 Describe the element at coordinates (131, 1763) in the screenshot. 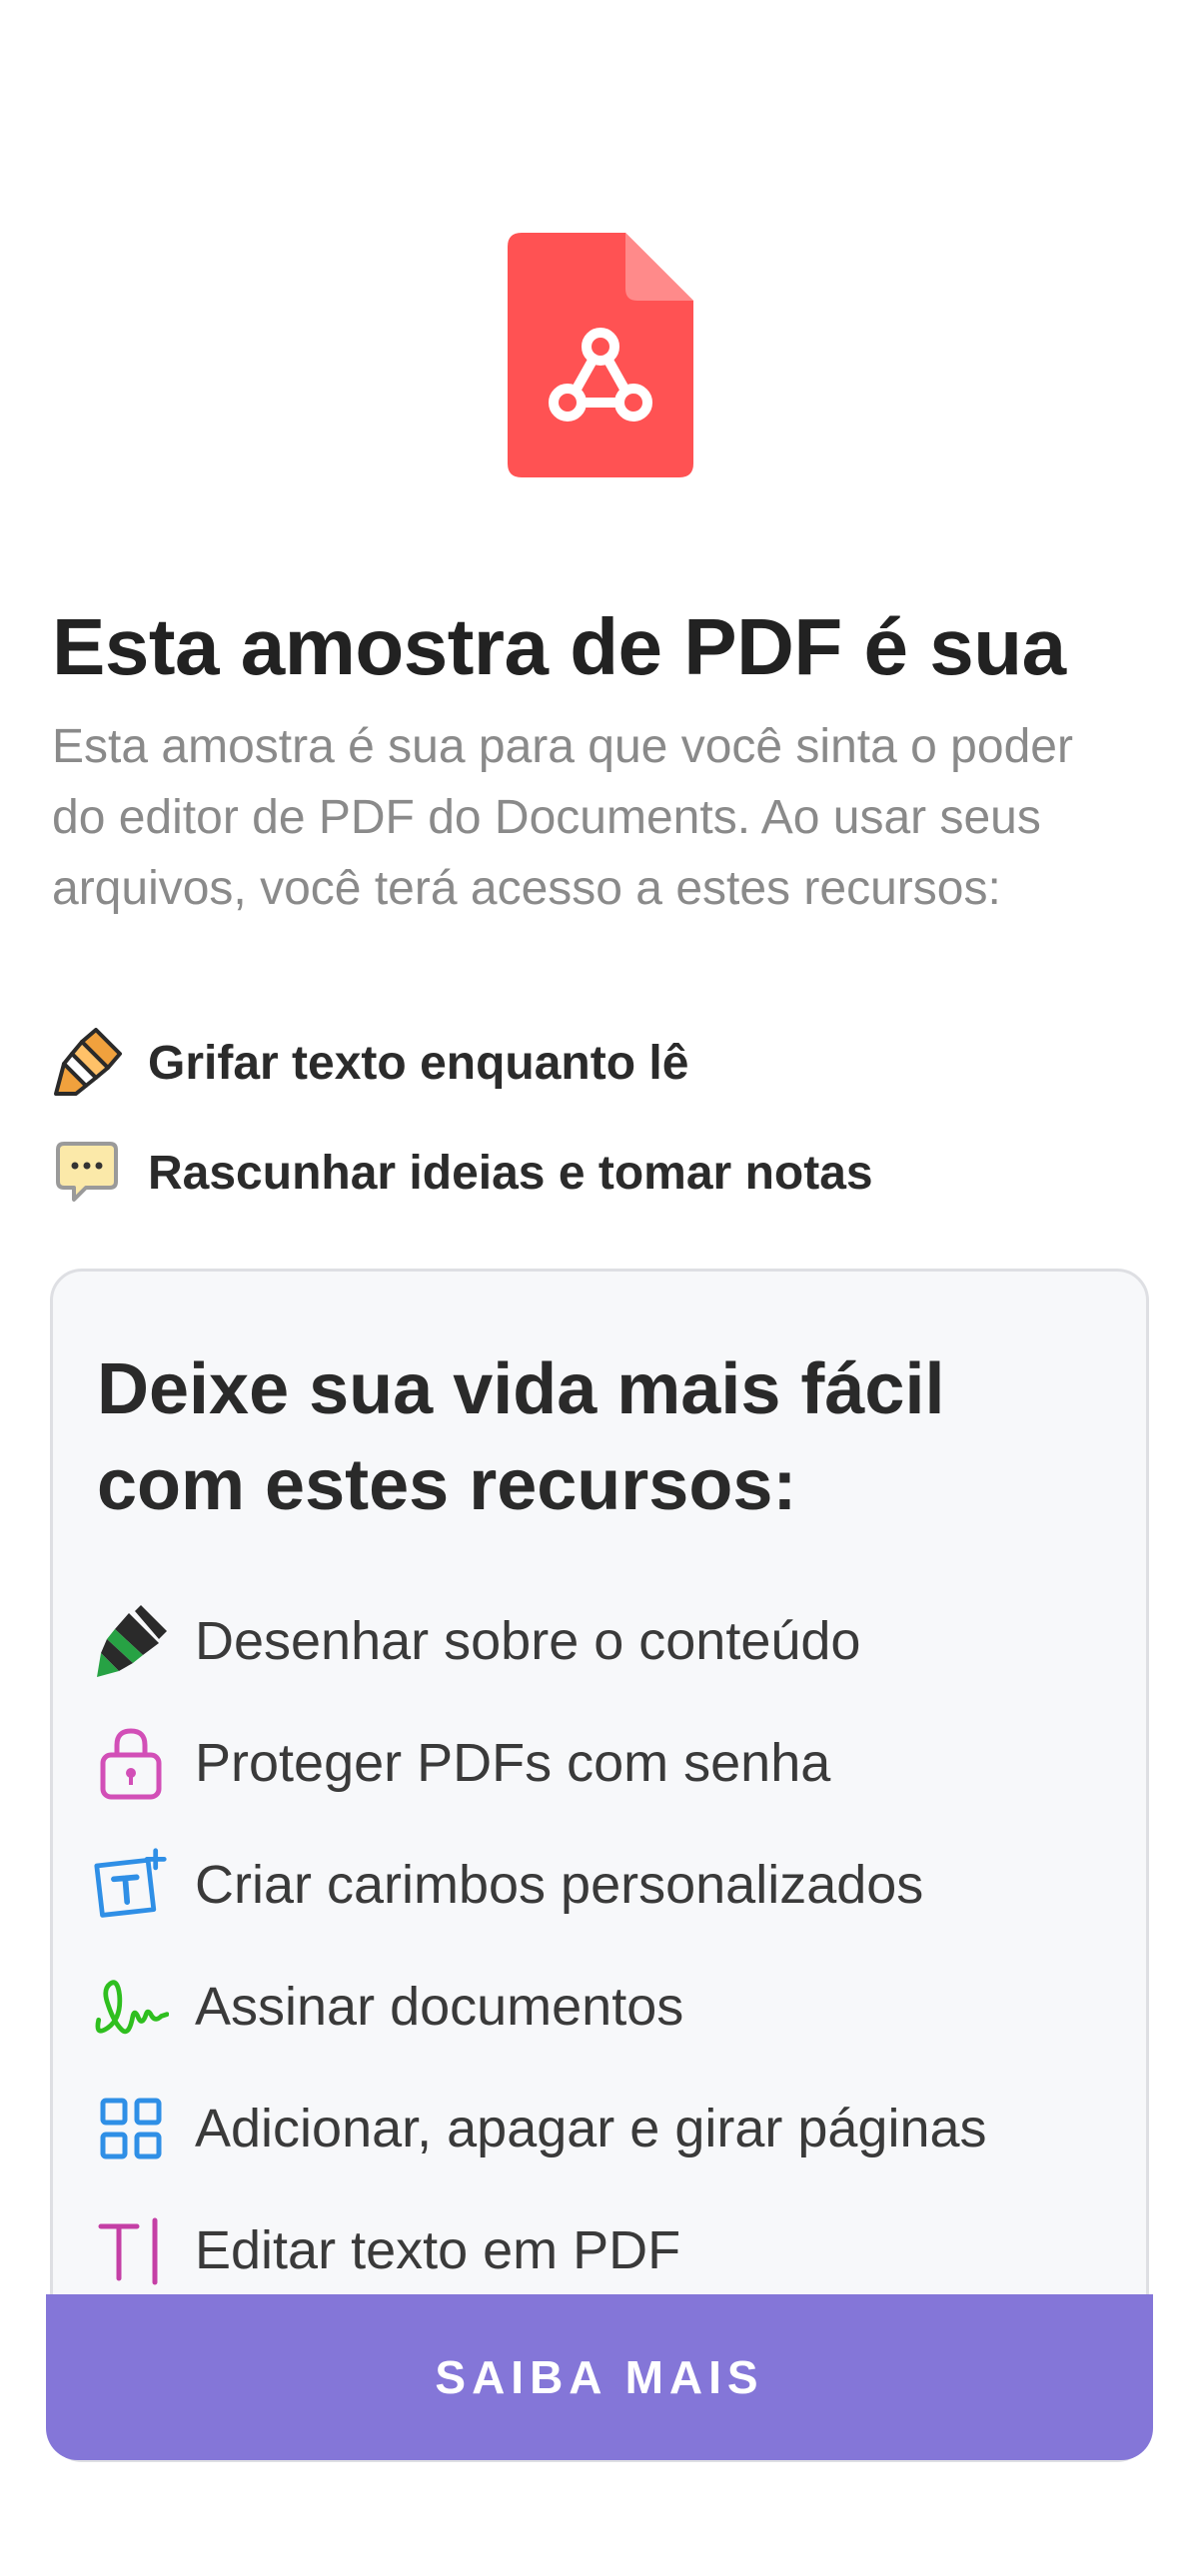

I see `lock-icon` at that location.